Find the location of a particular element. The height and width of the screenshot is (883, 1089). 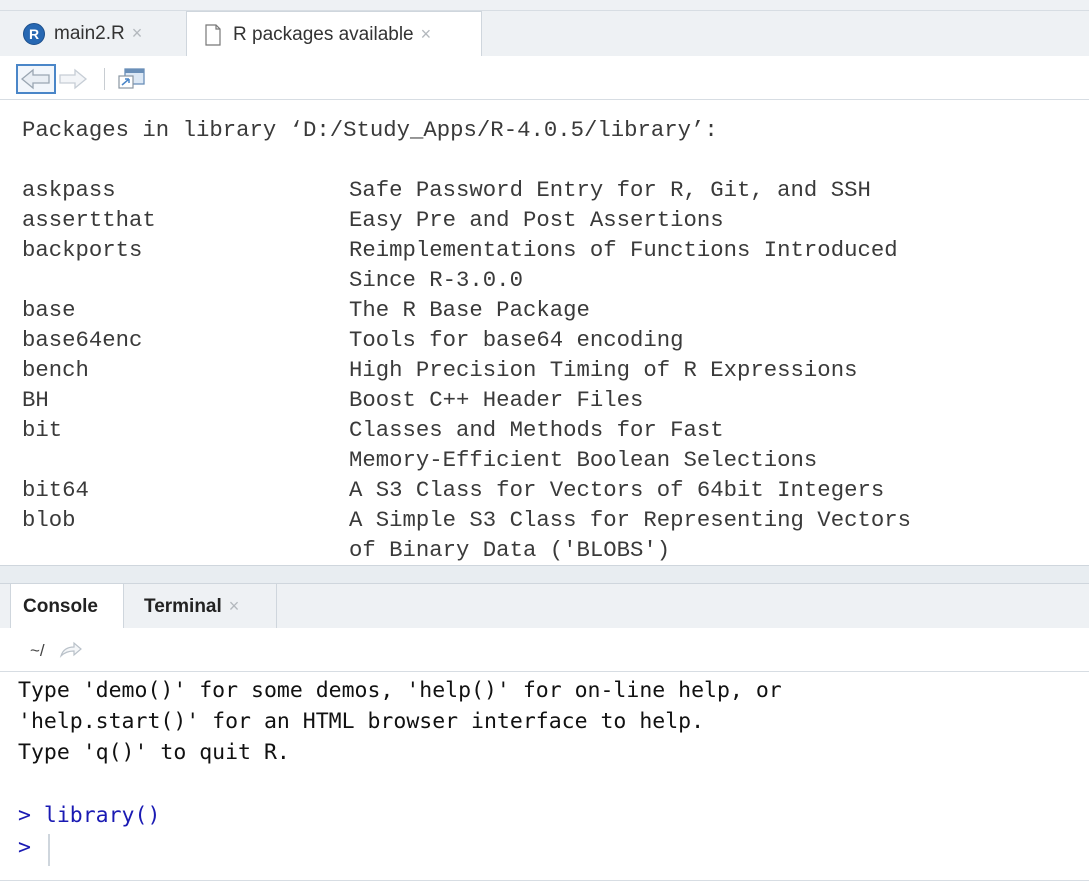

package-row: assertthat Easy Pre and Post Assertions is located at coordinates (544, 222).